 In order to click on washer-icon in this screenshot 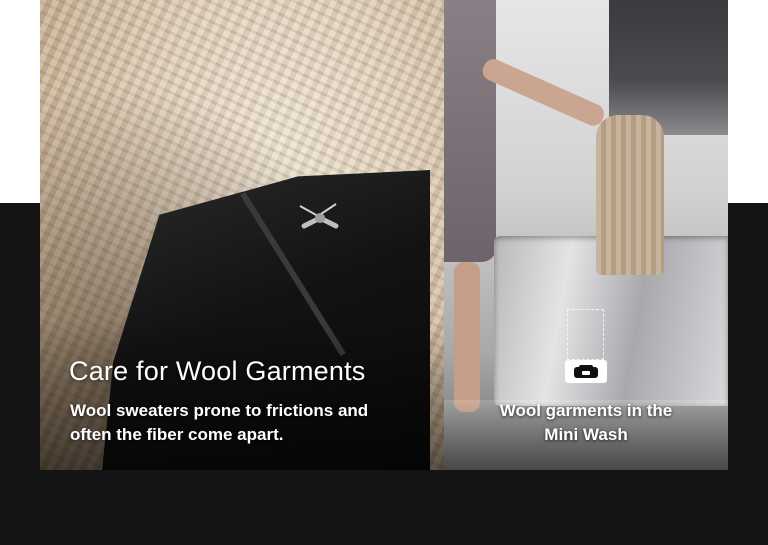, I will do `click(586, 371)`.